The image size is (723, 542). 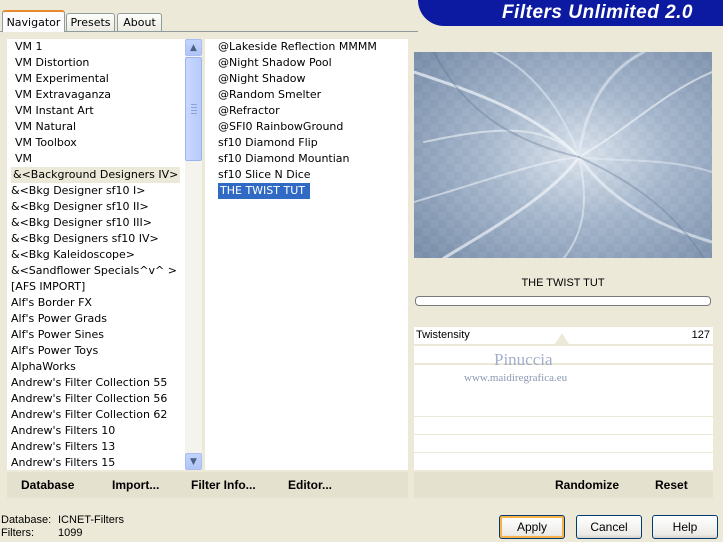 I want to click on param-row-twistensity: Twistensity 127, so click(x=563, y=335).